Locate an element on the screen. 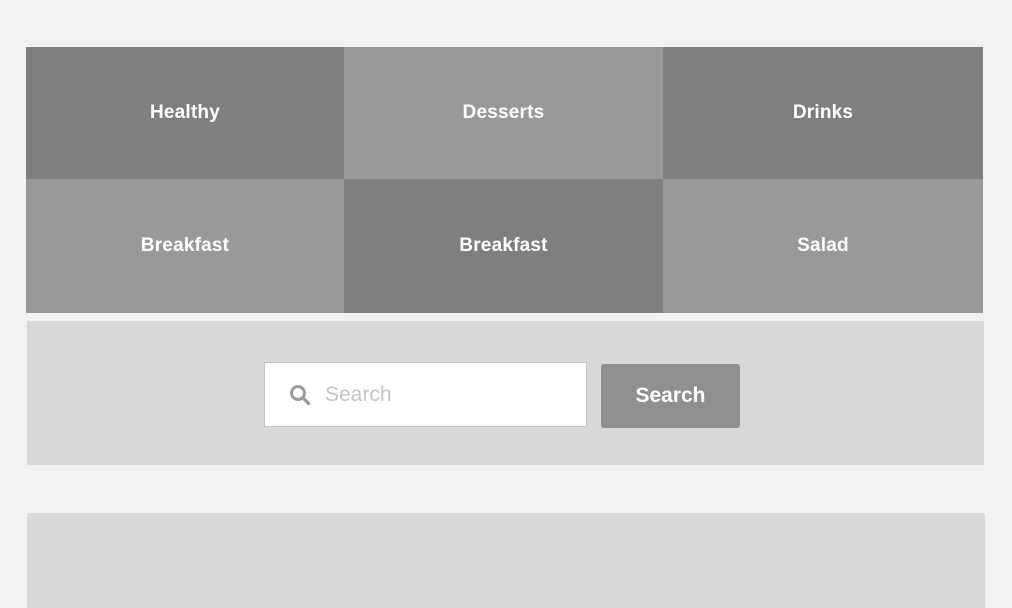 The image size is (1012, 608). category-label: Drinks is located at coordinates (823, 112).